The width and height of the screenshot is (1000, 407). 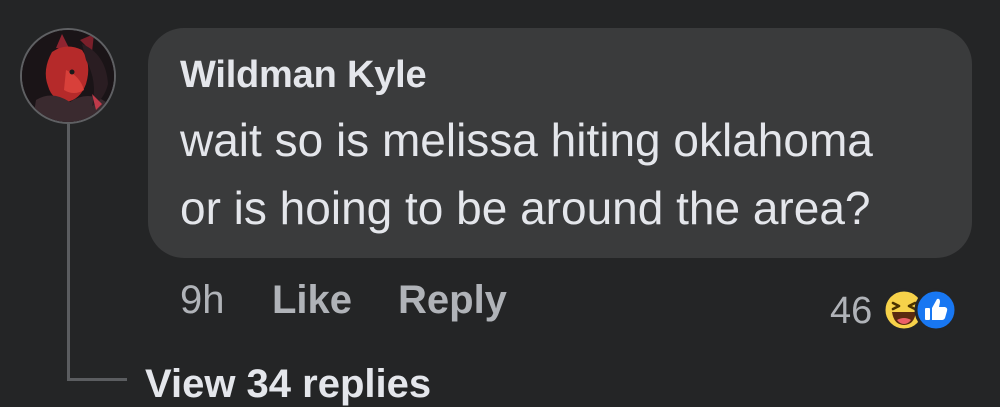 I want to click on reaction-summary: 46, so click(x=900, y=312).